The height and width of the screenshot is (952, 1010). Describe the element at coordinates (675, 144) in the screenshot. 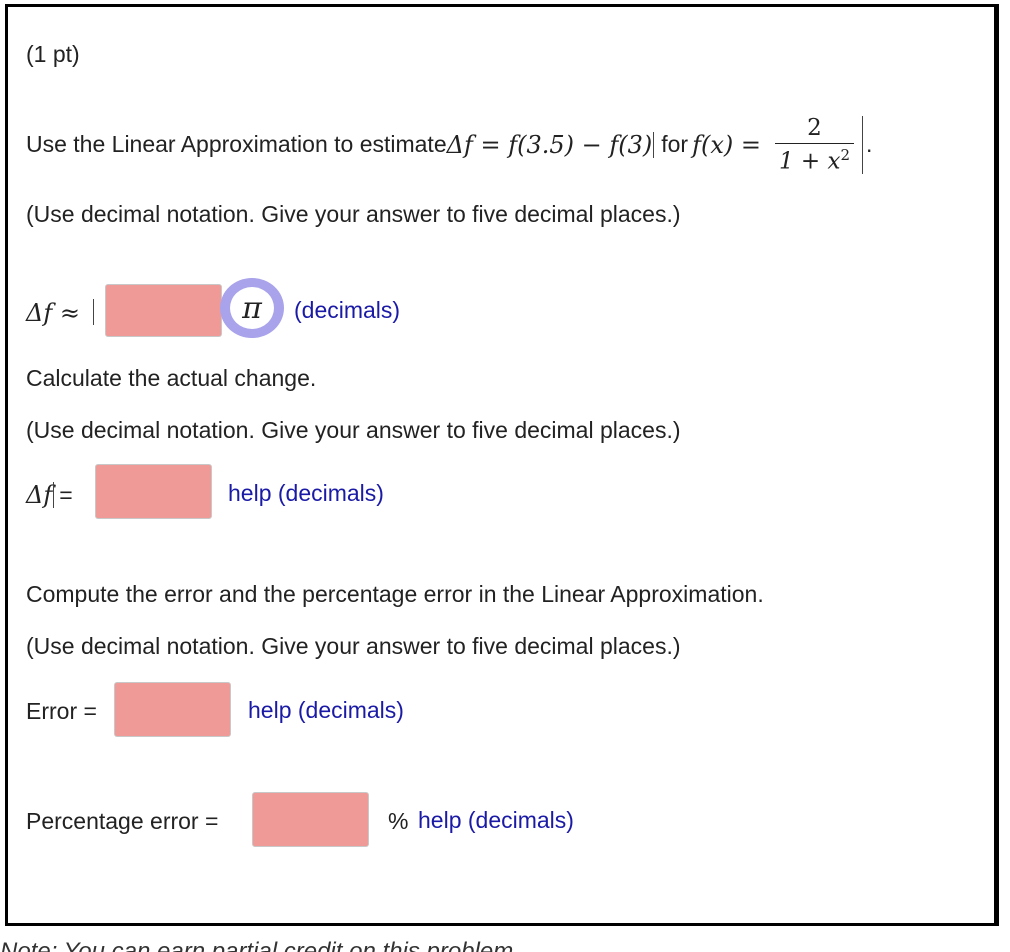

I see `for-text: for` at that location.